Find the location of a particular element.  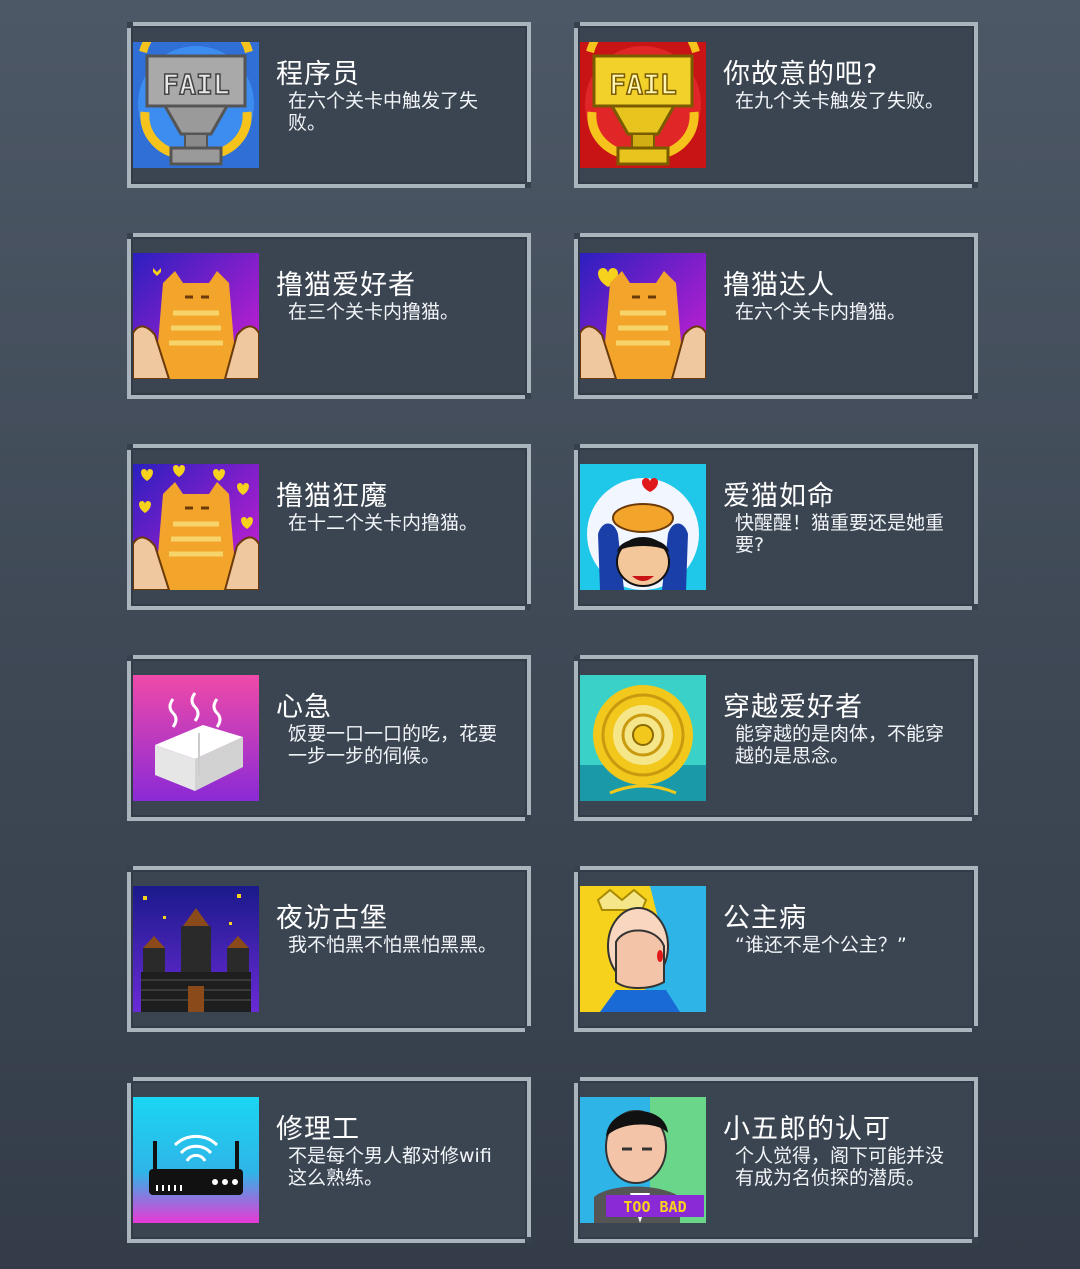

achievement-desc: 在三个关卡内撸猫。 is located at coordinates (374, 312).